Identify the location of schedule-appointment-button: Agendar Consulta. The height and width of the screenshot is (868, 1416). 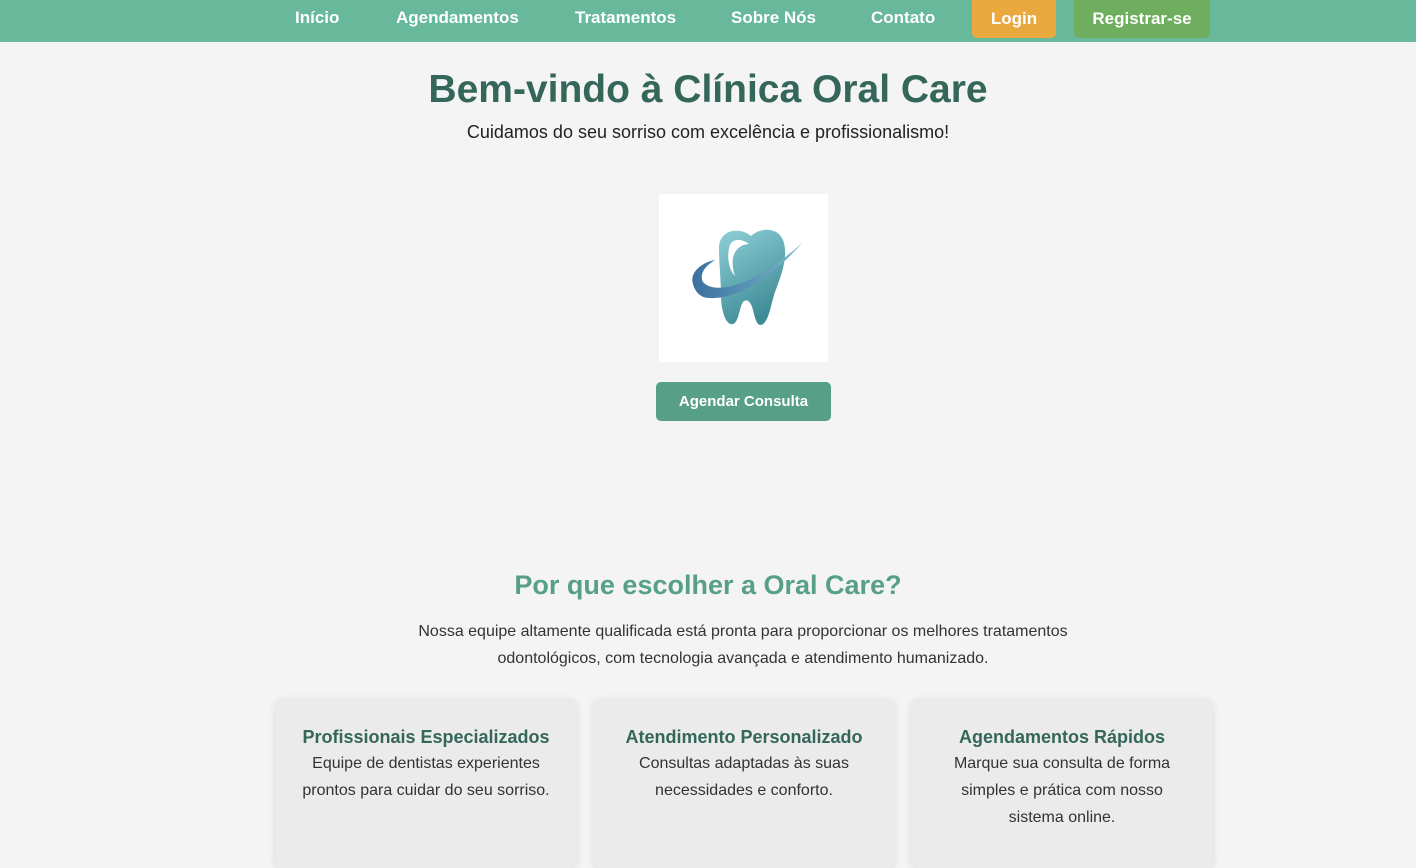
(743, 401).